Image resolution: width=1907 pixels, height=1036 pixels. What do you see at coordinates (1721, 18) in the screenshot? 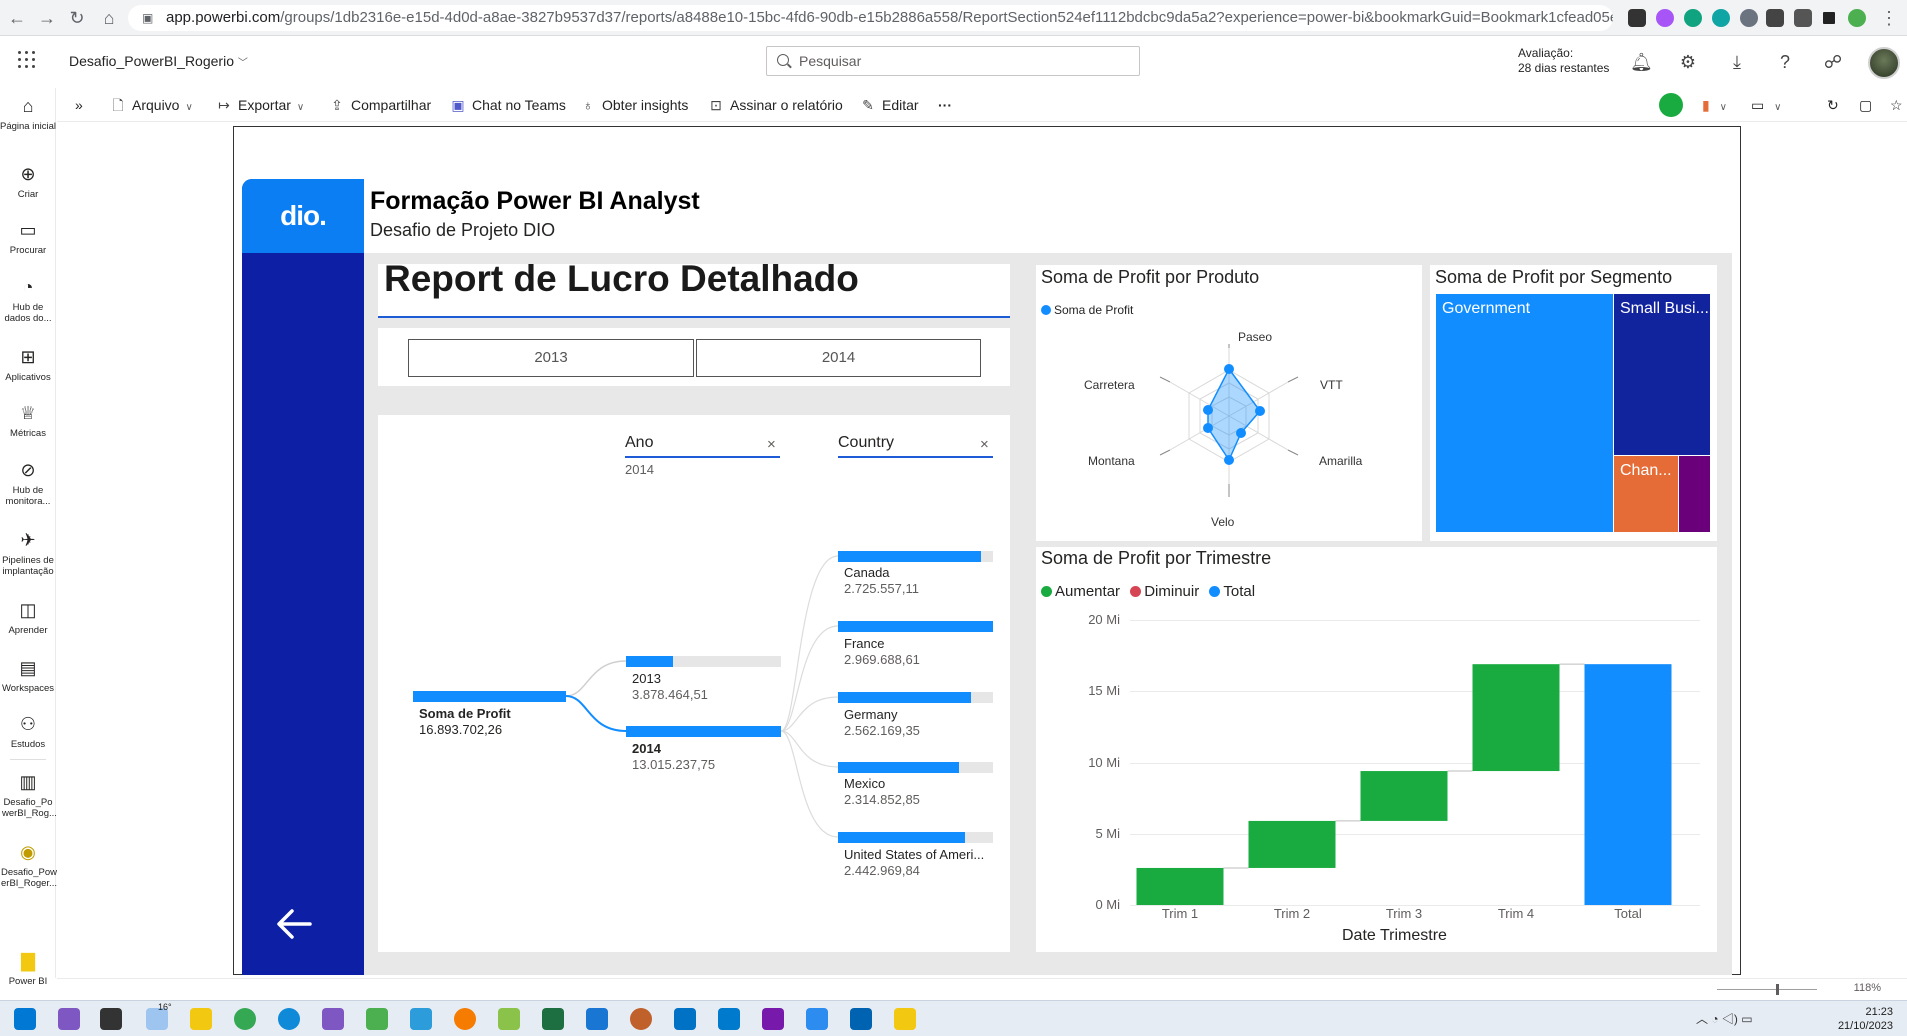
I see `extension-teal-icon` at bounding box center [1721, 18].